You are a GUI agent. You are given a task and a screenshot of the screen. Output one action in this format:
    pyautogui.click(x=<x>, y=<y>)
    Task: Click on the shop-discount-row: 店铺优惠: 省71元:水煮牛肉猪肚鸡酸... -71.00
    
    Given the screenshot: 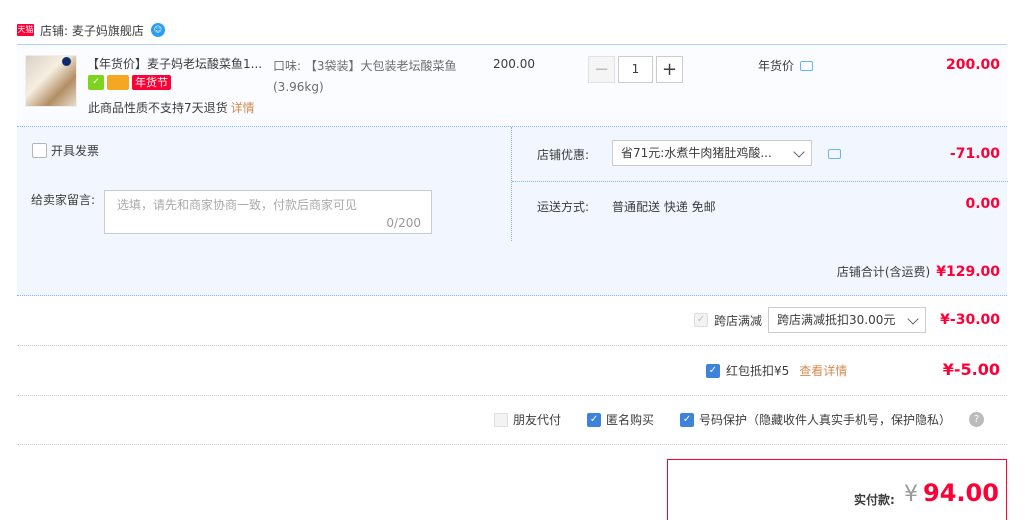 What is the action you would take?
    pyautogui.click(x=760, y=154)
    